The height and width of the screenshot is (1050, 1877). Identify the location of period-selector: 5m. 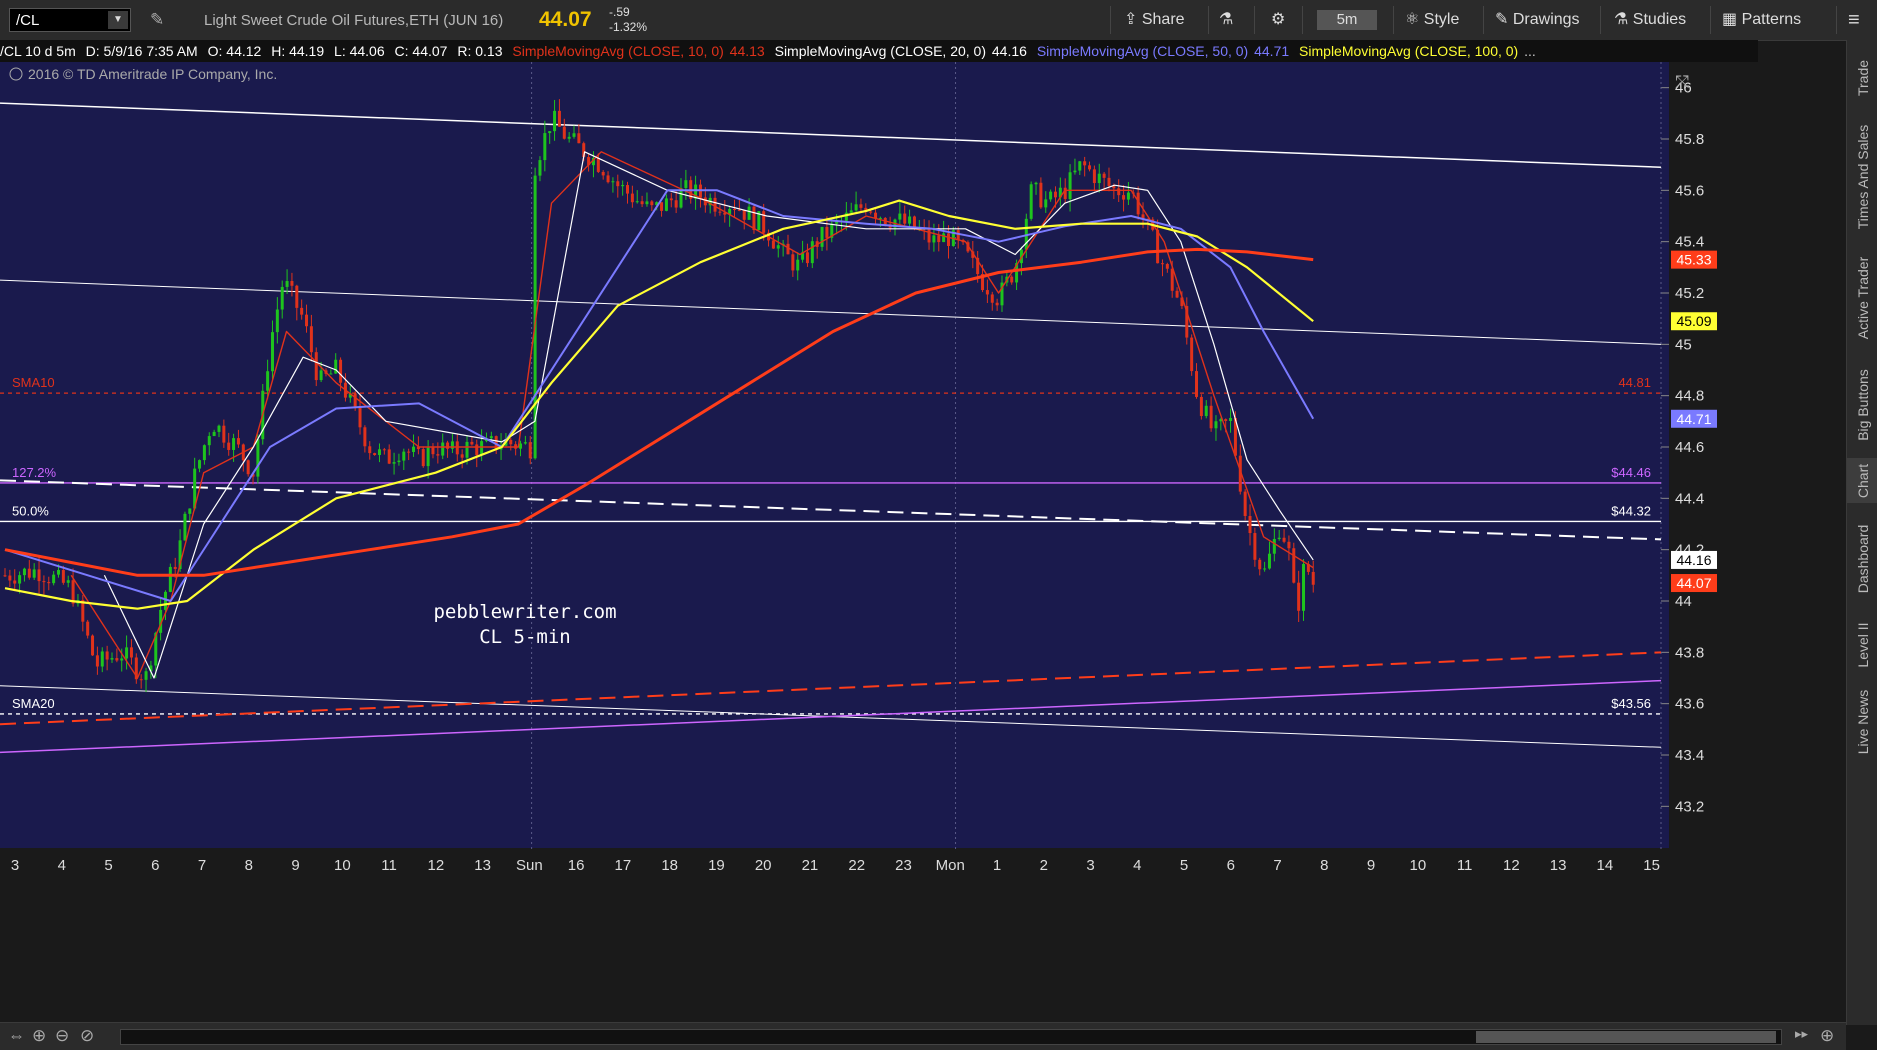
(1347, 20).